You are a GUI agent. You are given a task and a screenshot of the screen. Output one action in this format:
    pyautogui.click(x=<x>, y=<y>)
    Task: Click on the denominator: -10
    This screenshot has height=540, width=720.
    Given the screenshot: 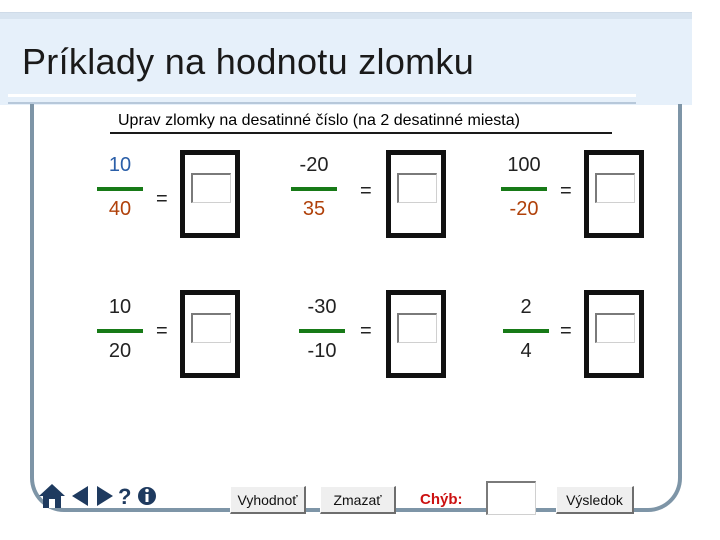 What is the action you would take?
    pyautogui.click(x=322, y=351)
    